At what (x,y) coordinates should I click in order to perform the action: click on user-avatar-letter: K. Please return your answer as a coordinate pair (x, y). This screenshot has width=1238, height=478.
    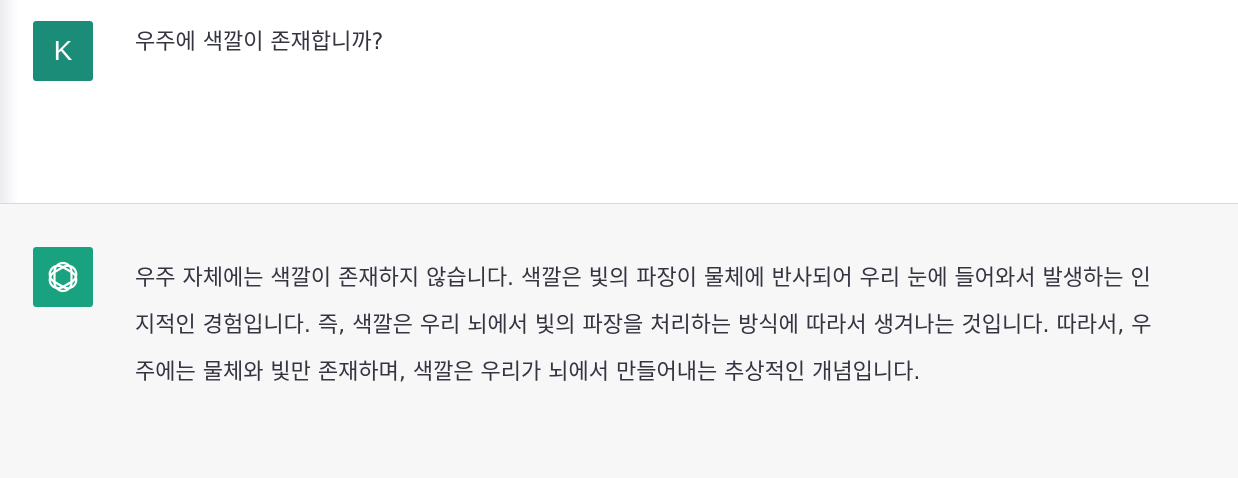
    Looking at the image, I should click on (63, 50).